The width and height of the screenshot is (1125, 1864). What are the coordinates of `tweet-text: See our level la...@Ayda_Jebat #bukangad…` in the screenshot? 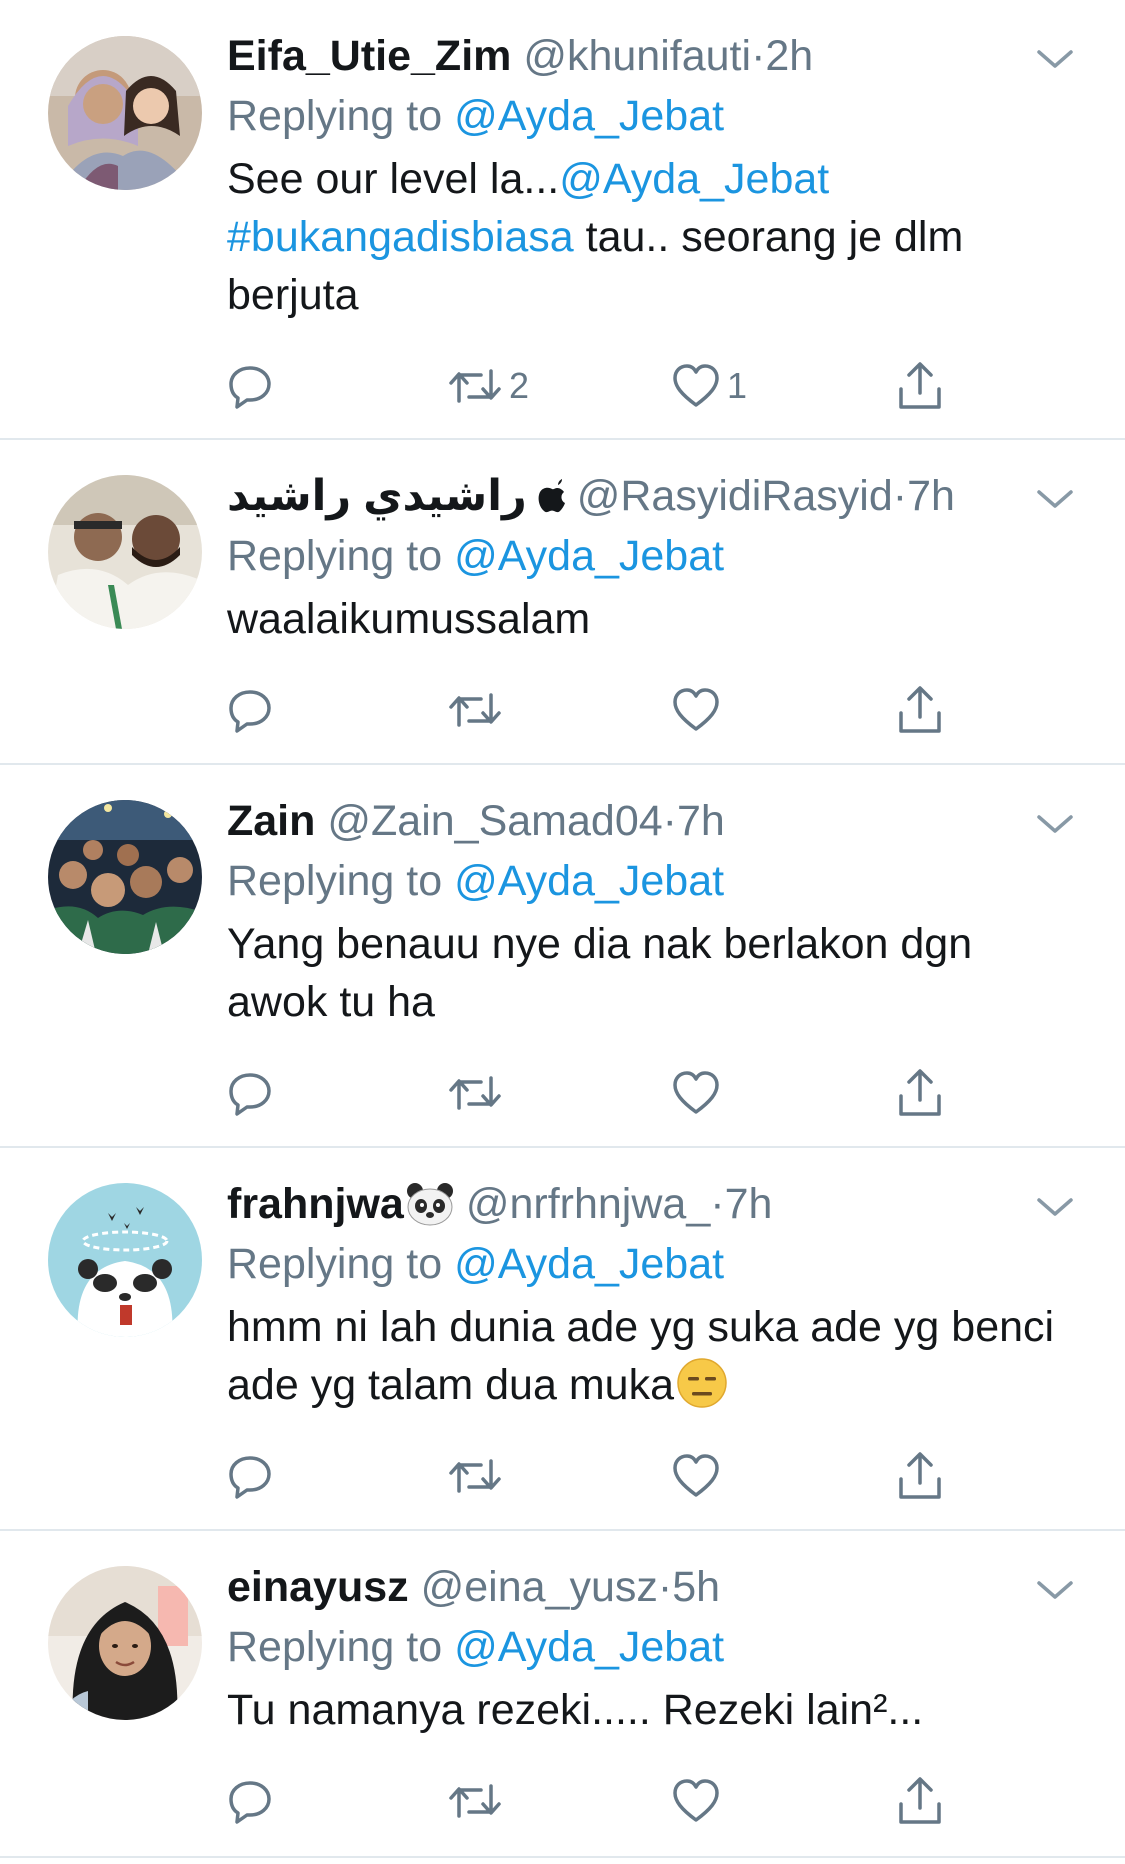 It's located at (646, 237).